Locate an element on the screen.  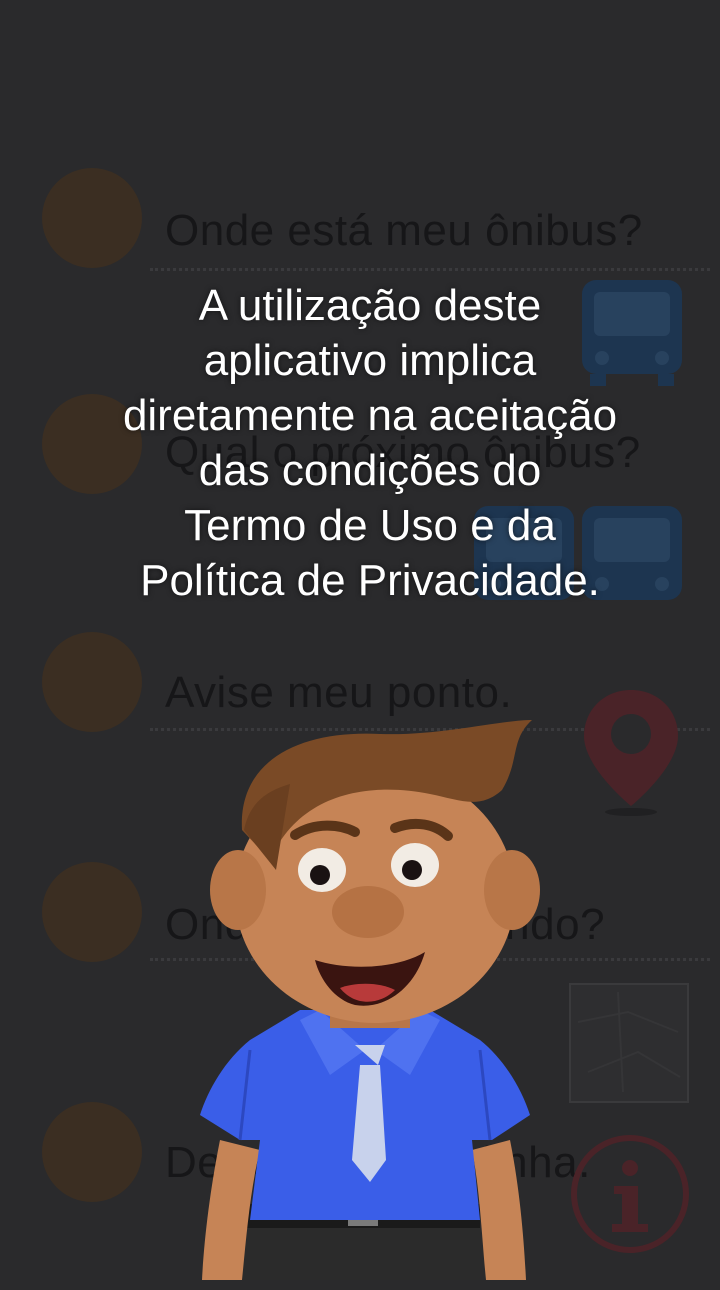
notice-line: Política de Privacidade. is located at coordinates (370, 580).